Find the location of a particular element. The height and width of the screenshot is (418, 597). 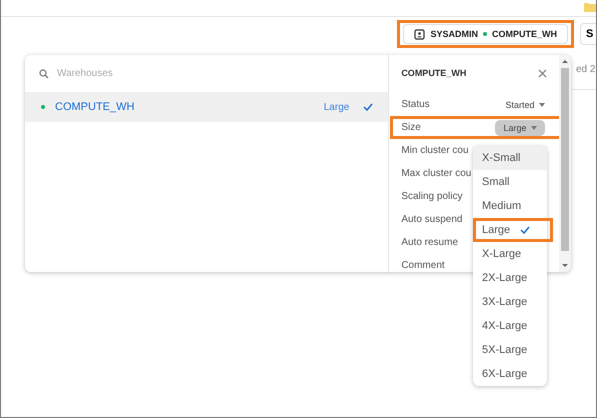

warehouse-name: COMPUTE_WH is located at coordinates (95, 107).